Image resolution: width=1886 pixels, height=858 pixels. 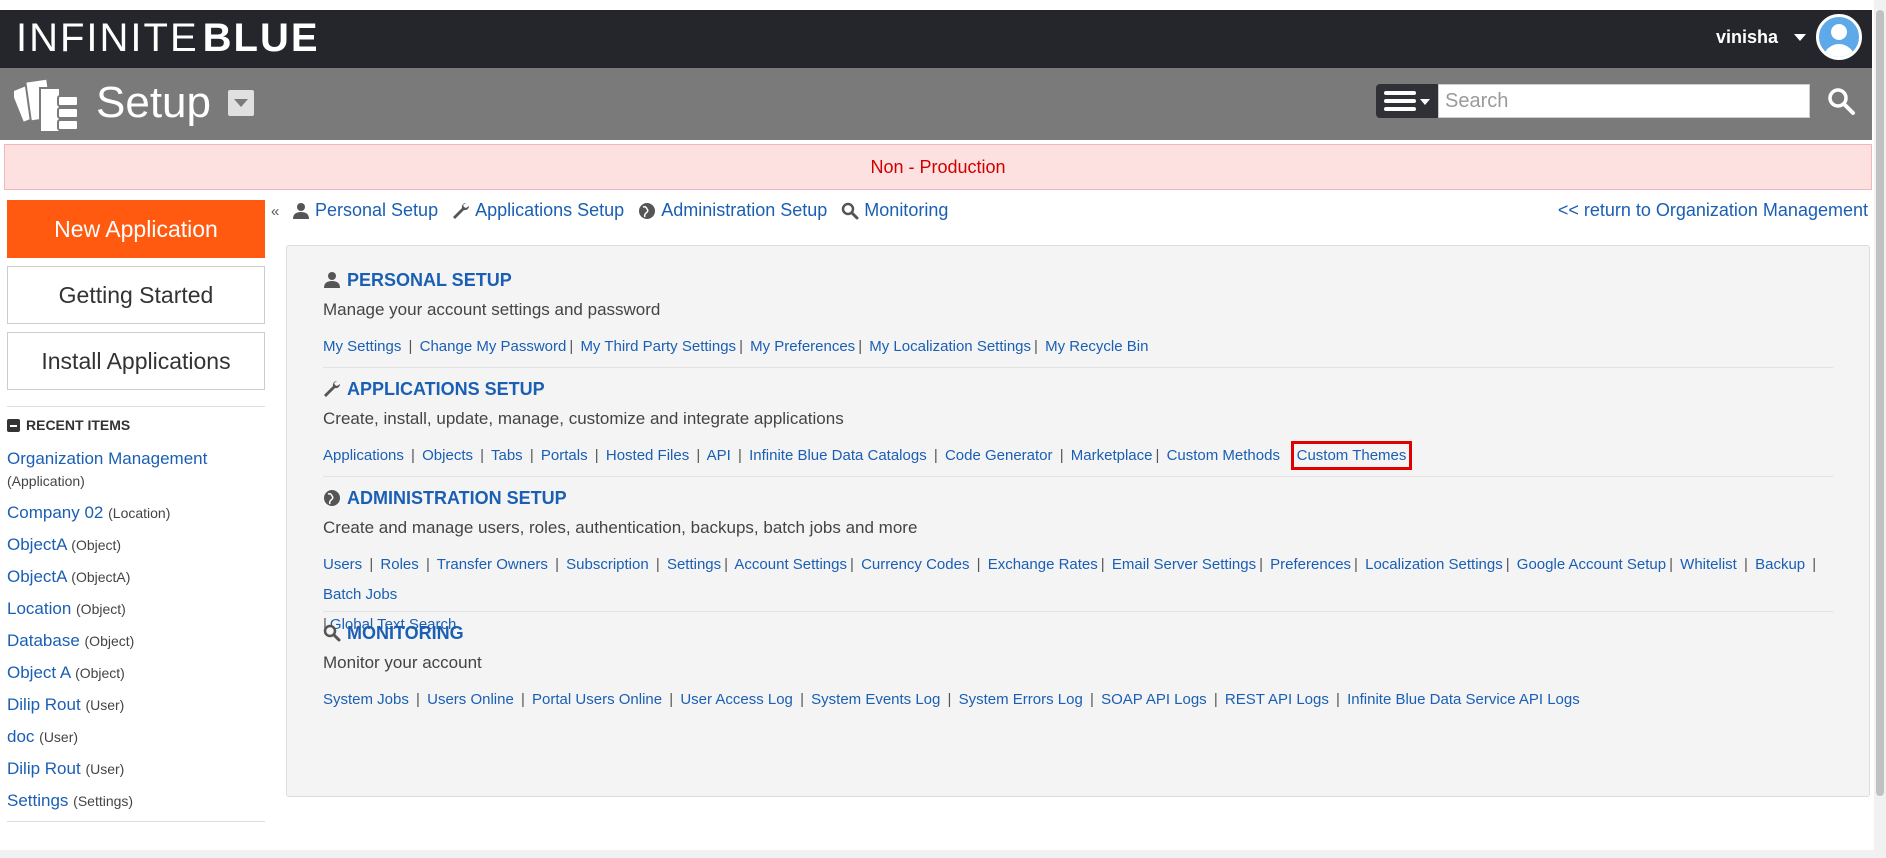 I want to click on link-hosted-files: Hosted Files, so click(x=647, y=455).